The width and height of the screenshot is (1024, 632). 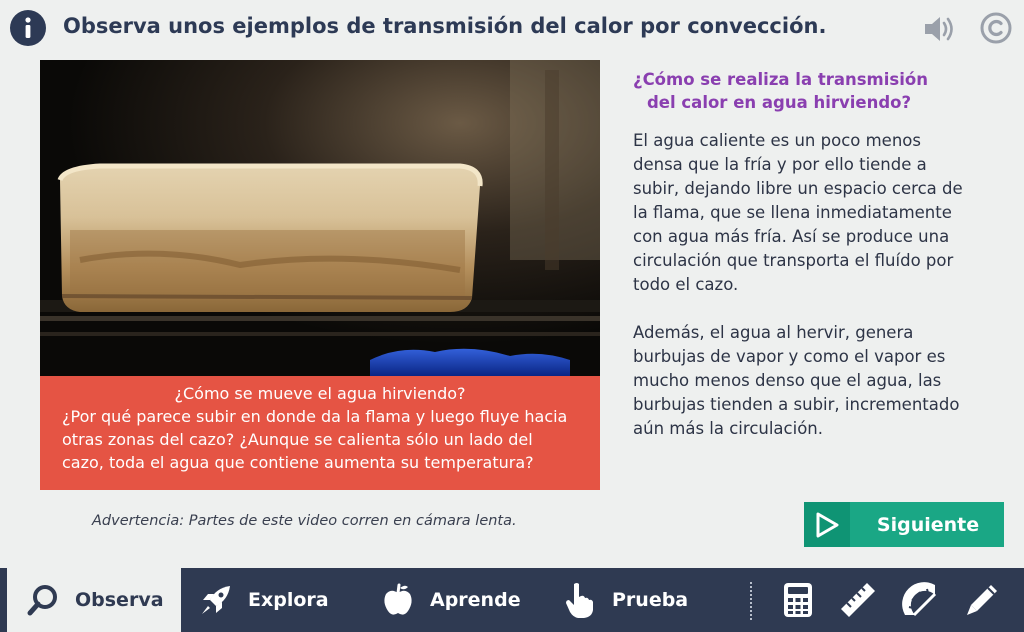 What do you see at coordinates (928, 524) in the screenshot?
I see `next-button-label: Siguiente` at bounding box center [928, 524].